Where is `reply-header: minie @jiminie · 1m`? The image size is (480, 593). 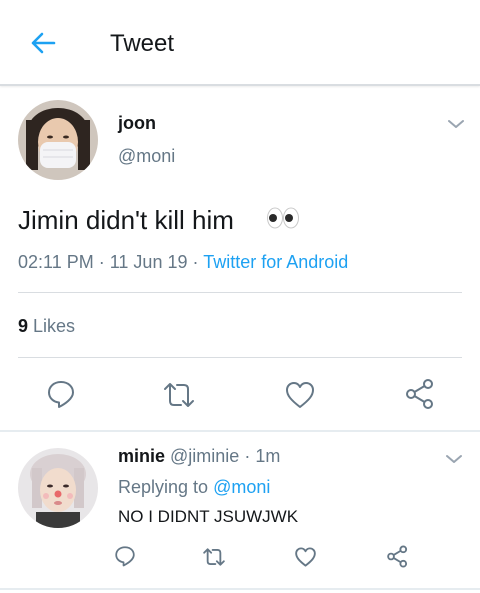
reply-header: minie @jiminie · 1m is located at coordinates (199, 456).